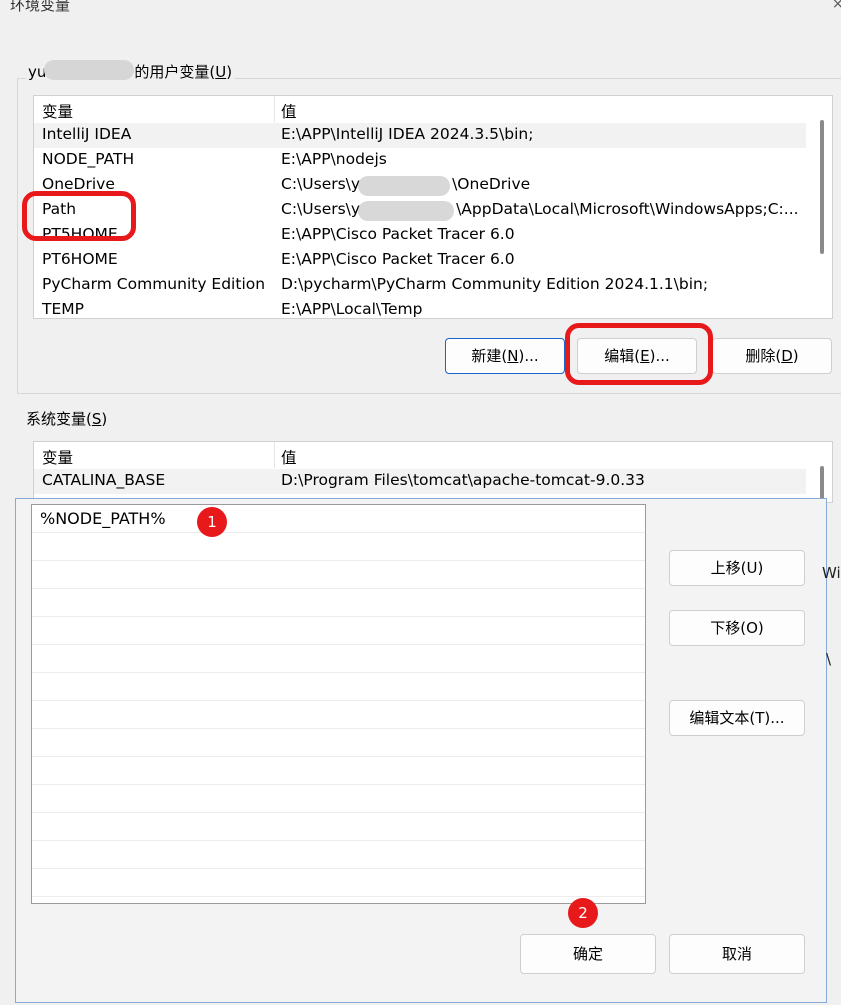 The width and height of the screenshot is (841, 1005). Describe the element at coordinates (79, 216) in the screenshot. I see `highlight-path-annotation` at that location.